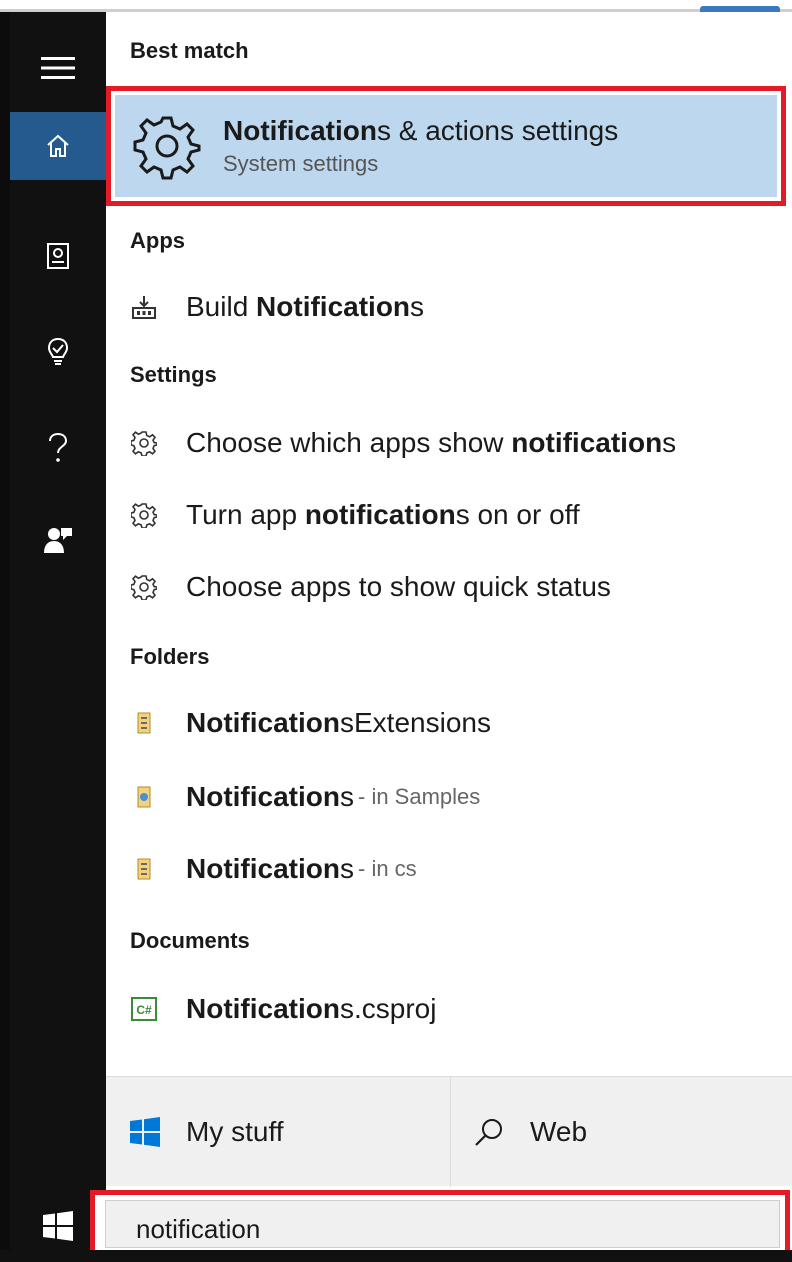 This screenshot has width=792, height=1262. Describe the element at coordinates (263, 868) in the screenshot. I see `folder-result-3-bold: Notification` at that location.